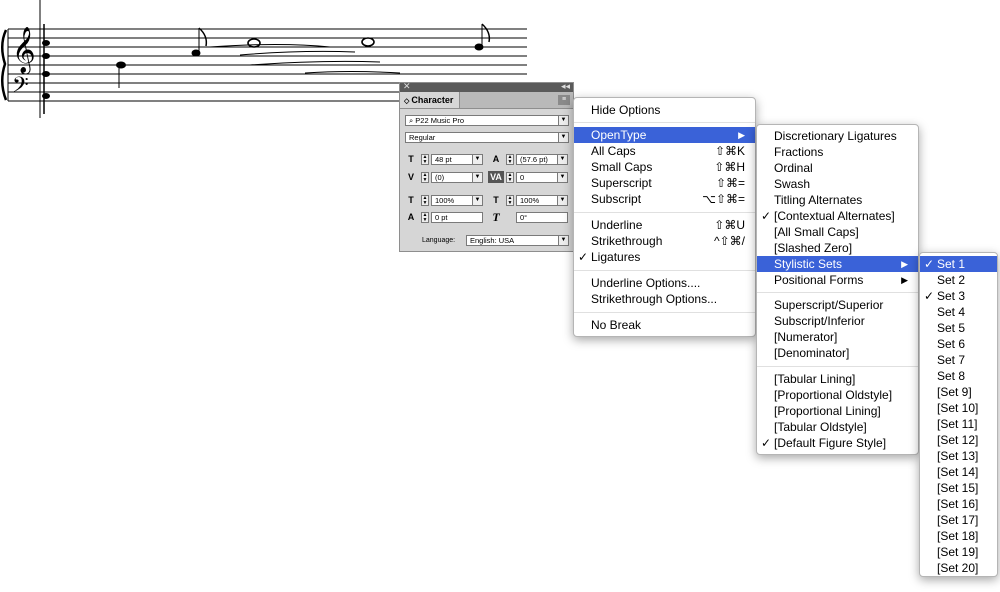 This screenshot has width=1000, height=592. I want to click on shortcut-label: ⌥⇧⌘=, so click(723, 199).